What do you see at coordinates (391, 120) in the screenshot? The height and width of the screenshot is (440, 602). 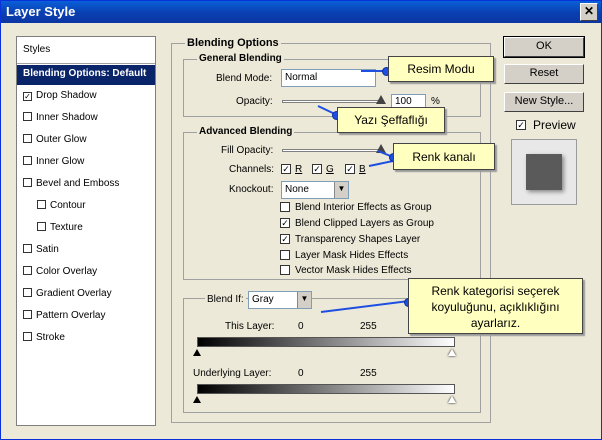 I see `callout-yazi-seffafligi: Yazı Şeffaflığı` at bounding box center [391, 120].